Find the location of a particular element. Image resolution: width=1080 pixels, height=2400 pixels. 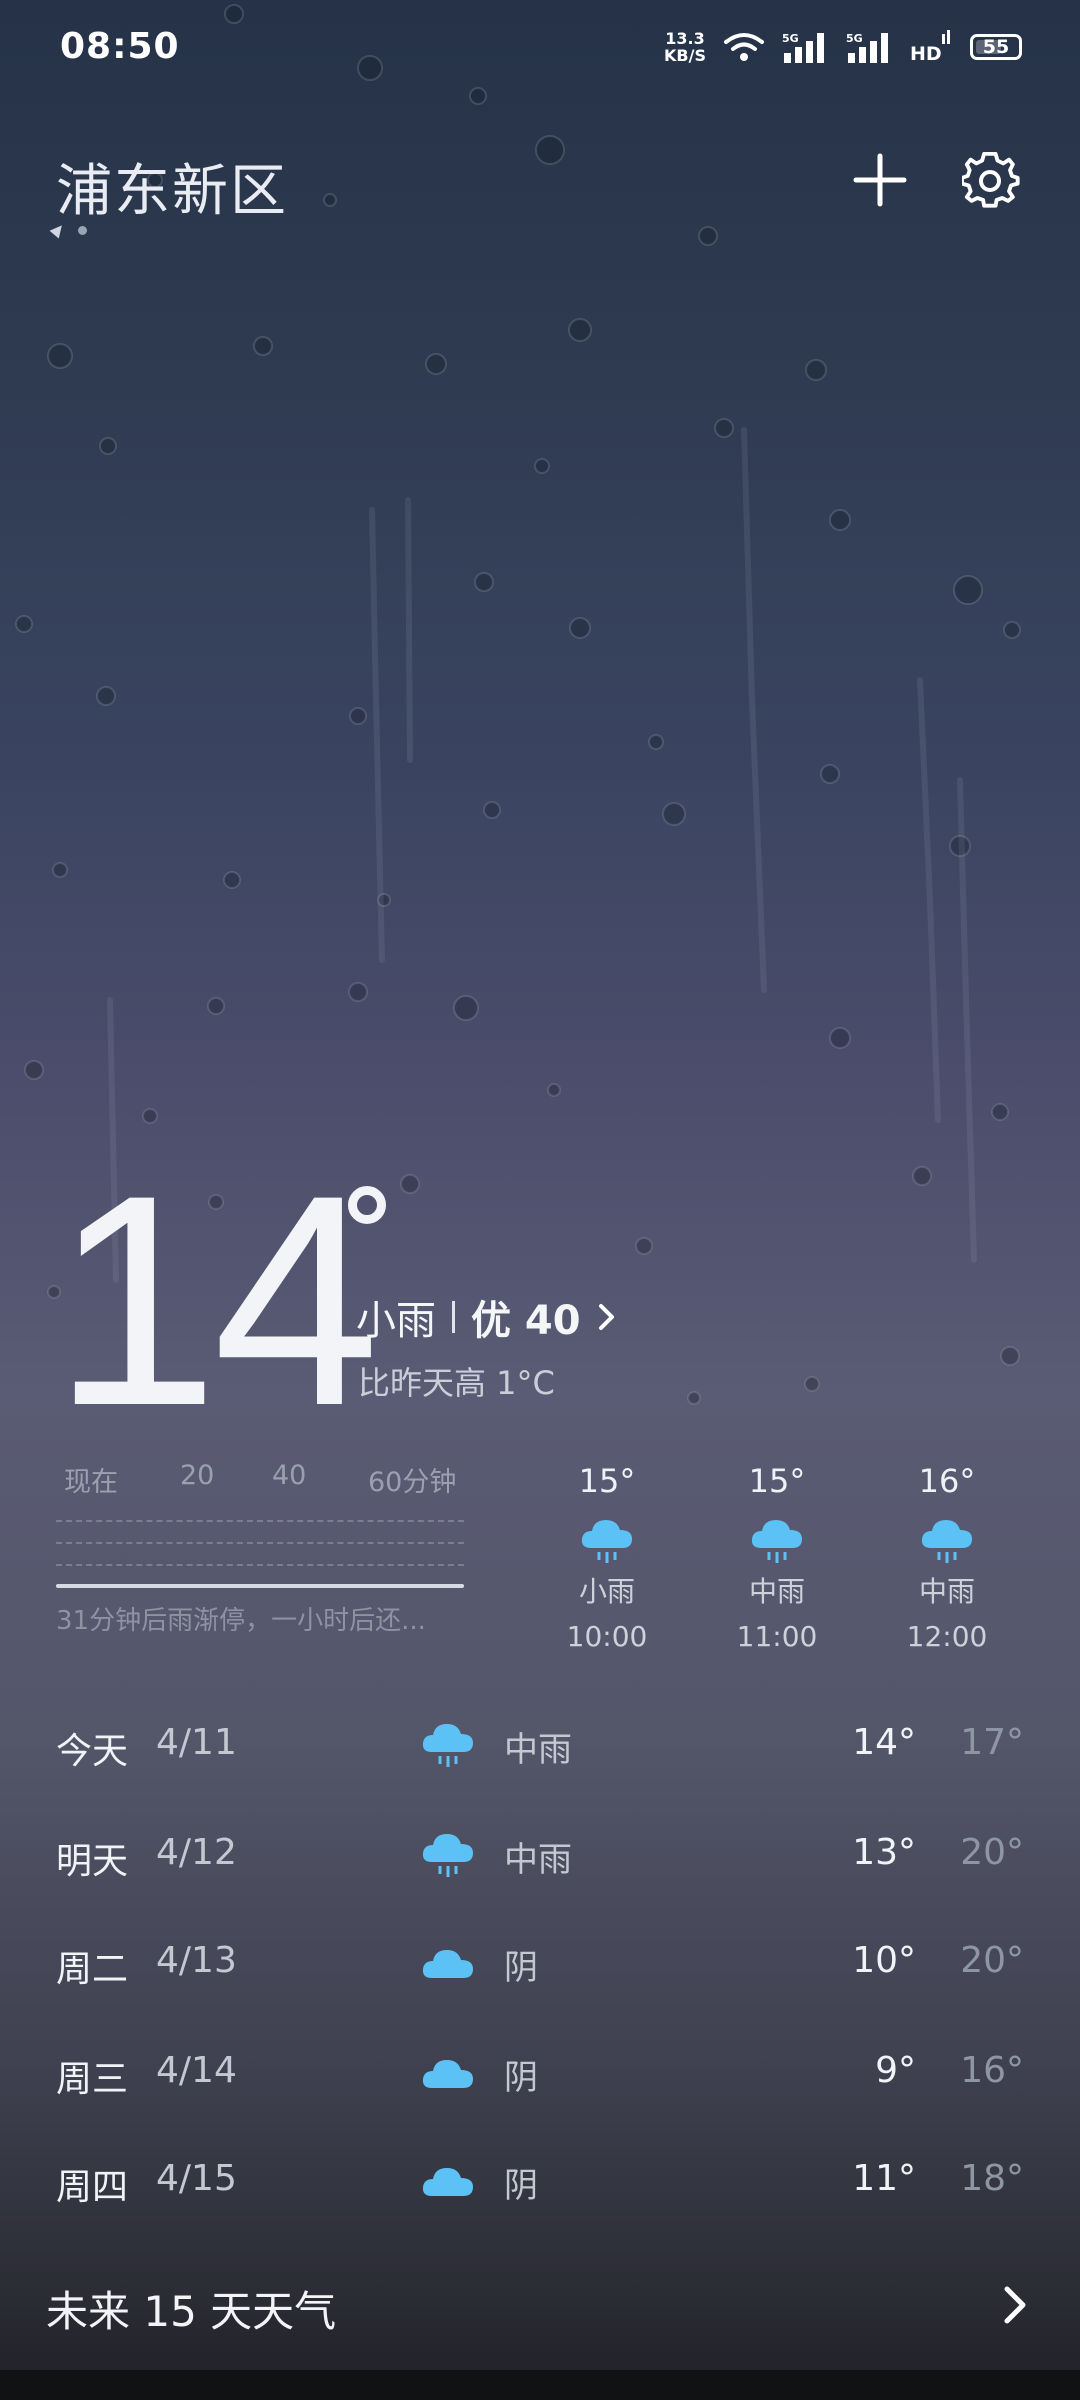

day-date: 4/12 is located at coordinates (196, 1852).